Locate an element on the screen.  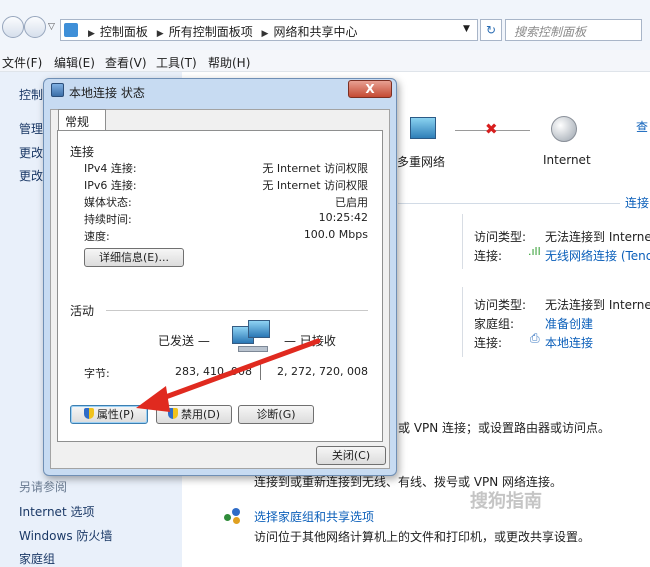
annotation-arrow is located at coordinates (228, 375).